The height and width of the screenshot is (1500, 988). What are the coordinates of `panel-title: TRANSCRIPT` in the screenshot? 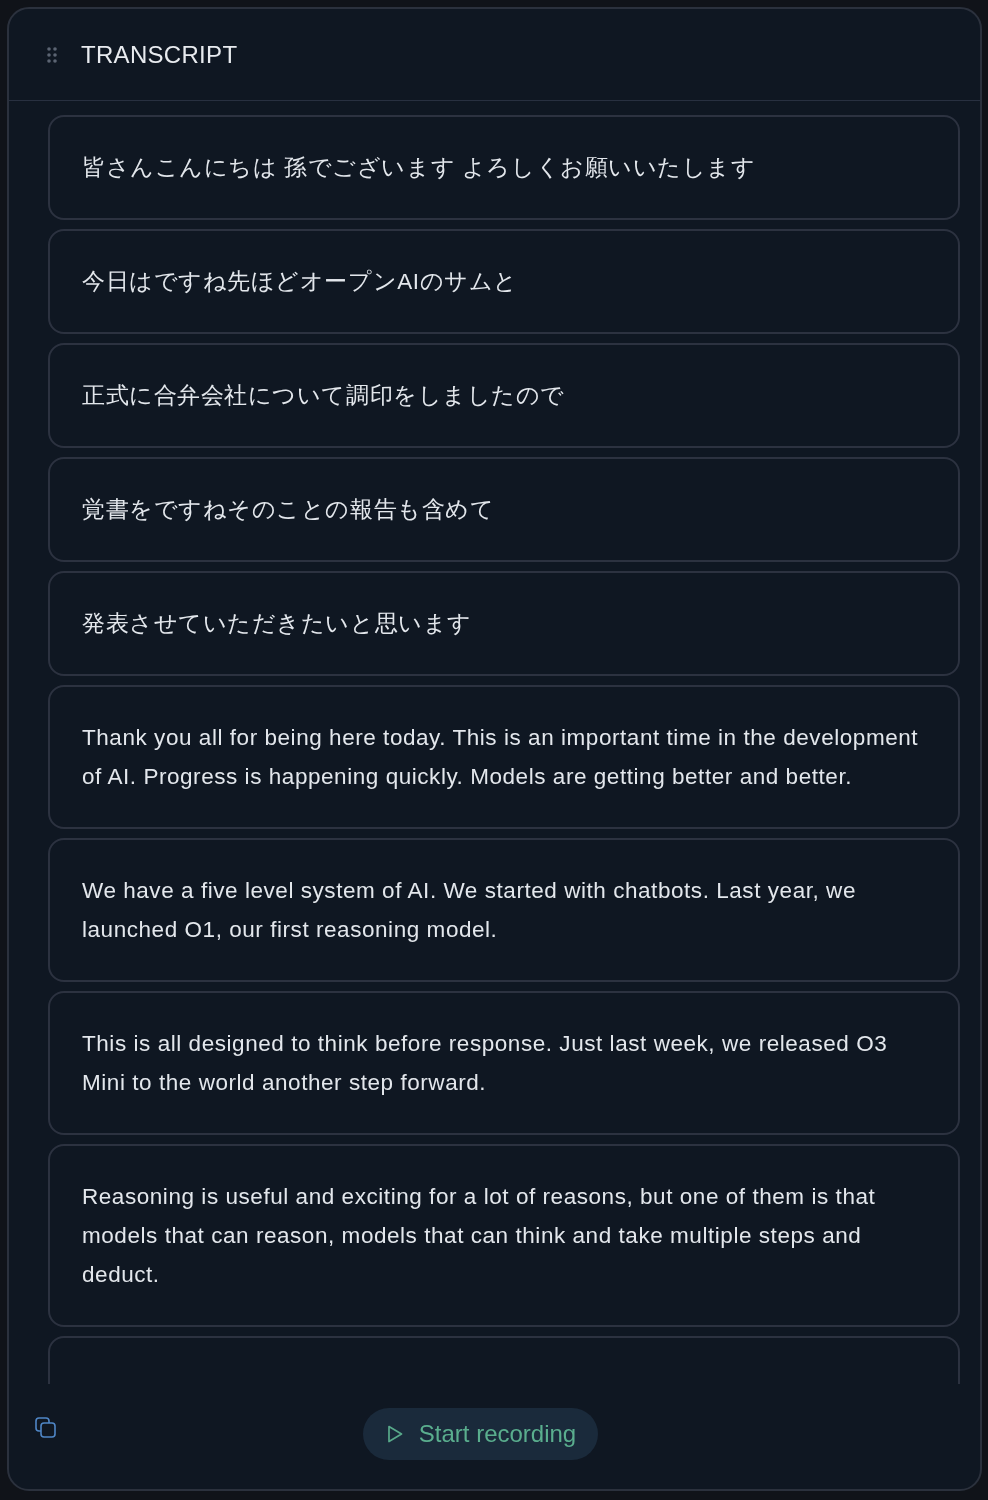 It's located at (159, 54).